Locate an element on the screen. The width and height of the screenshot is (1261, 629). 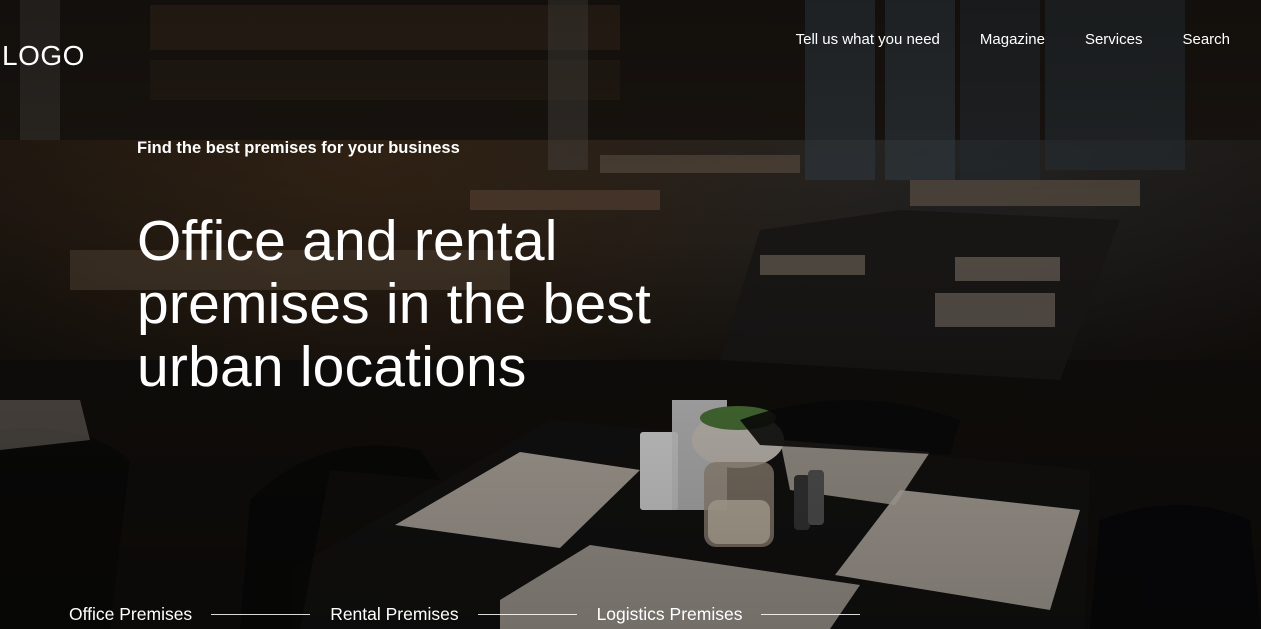
hero-tagline: Find the best premises for your business is located at coordinates (298, 148).